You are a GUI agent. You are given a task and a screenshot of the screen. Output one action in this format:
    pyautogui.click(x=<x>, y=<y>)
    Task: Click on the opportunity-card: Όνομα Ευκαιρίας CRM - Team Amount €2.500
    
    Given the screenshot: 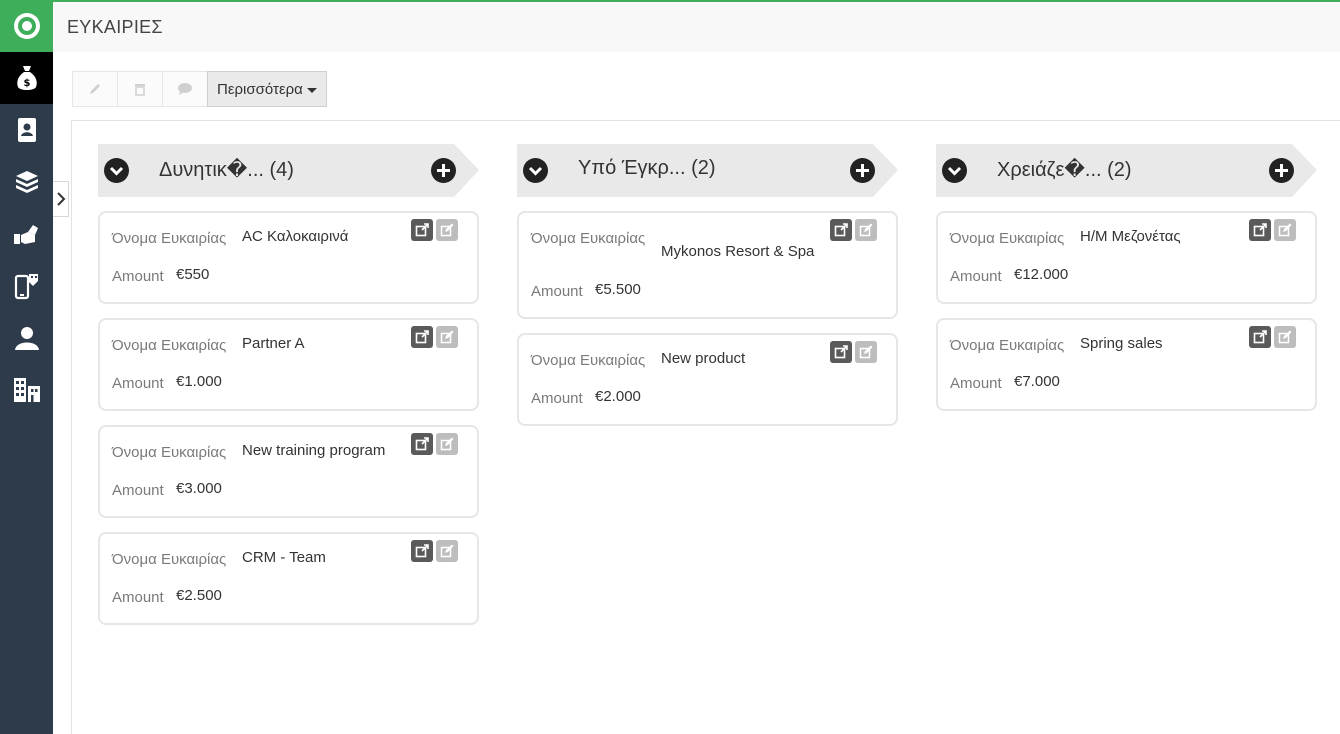 What is the action you would take?
    pyautogui.click(x=288, y=578)
    